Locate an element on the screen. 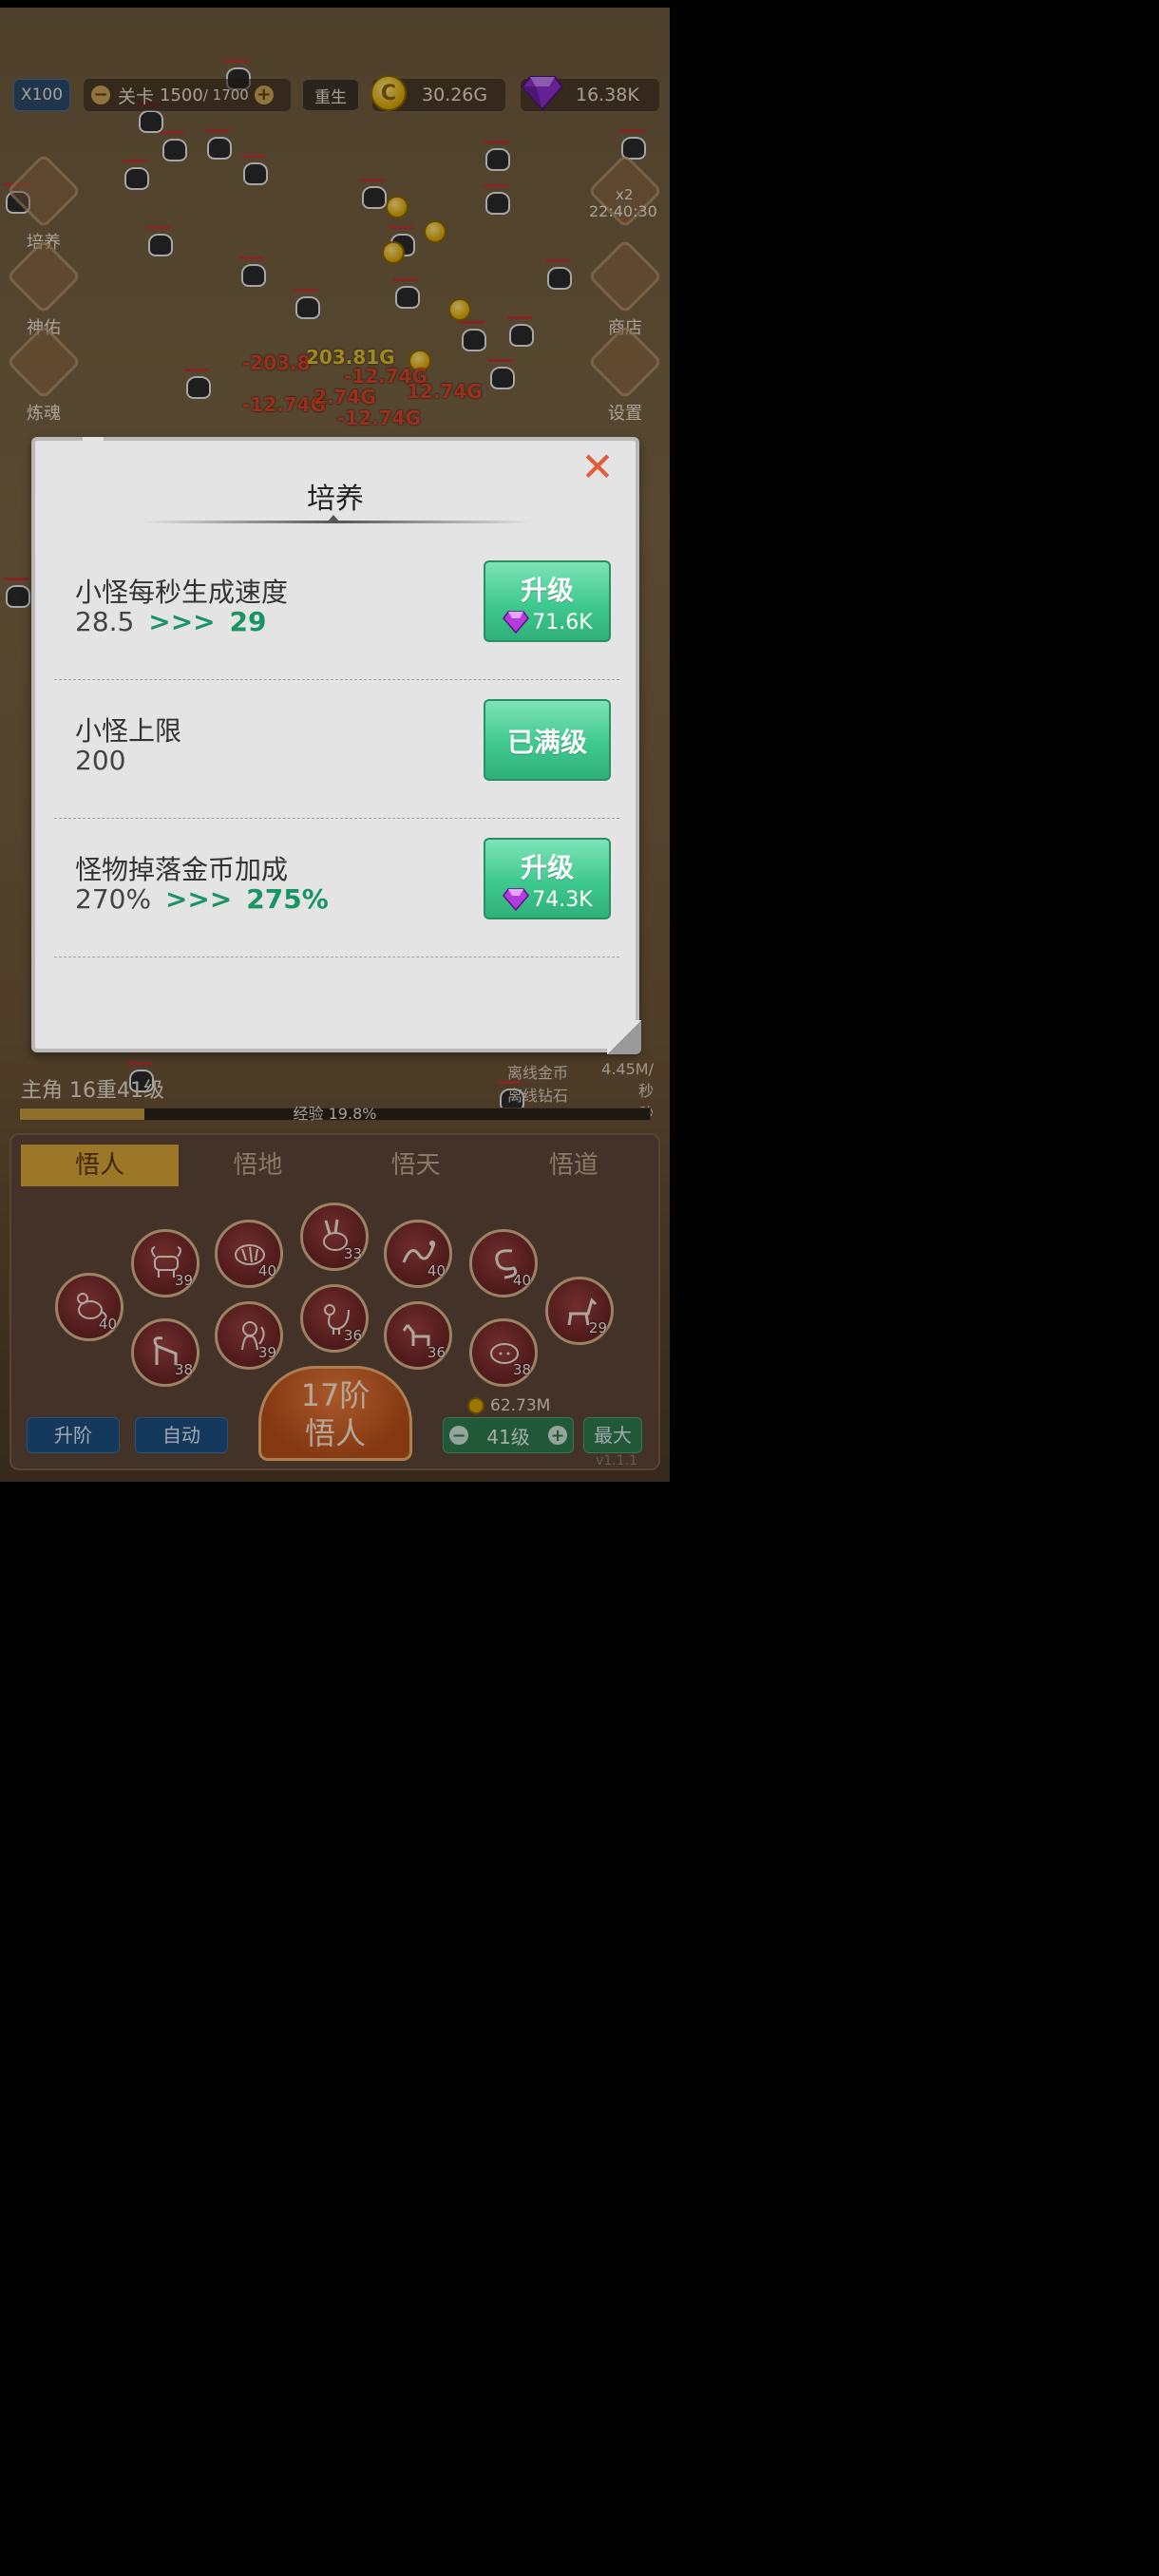 This screenshot has width=1159, height=2576. exp-text: 经验 19.8% is located at coordinates (335, 1114).